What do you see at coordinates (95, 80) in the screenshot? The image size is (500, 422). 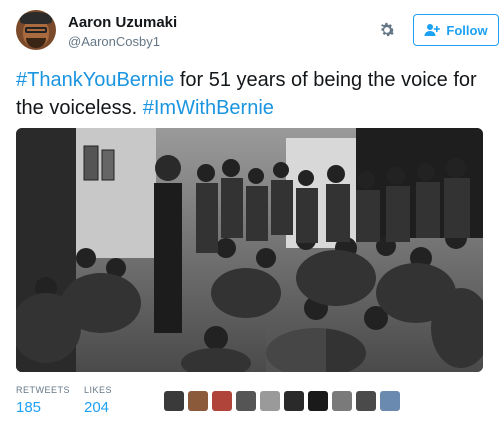 I see `hashtag-link: #ThankYouBernie` at bounding box center [95, 80].